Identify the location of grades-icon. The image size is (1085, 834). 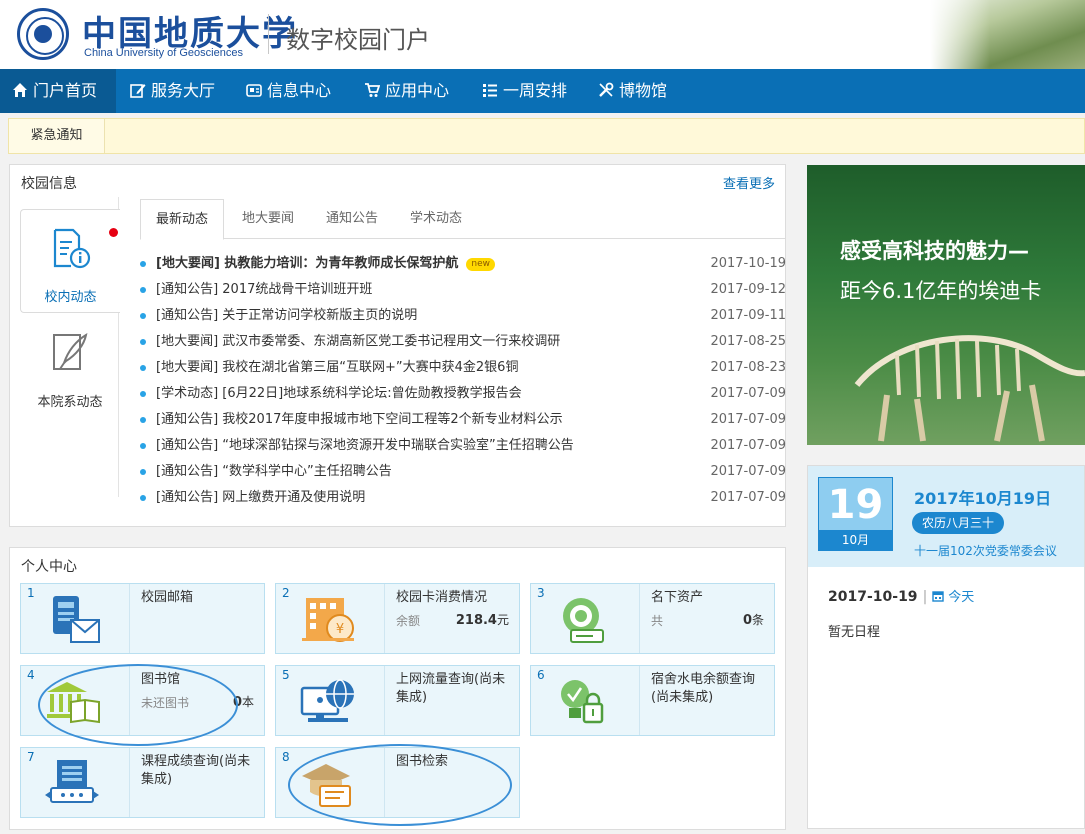
(72, 781).